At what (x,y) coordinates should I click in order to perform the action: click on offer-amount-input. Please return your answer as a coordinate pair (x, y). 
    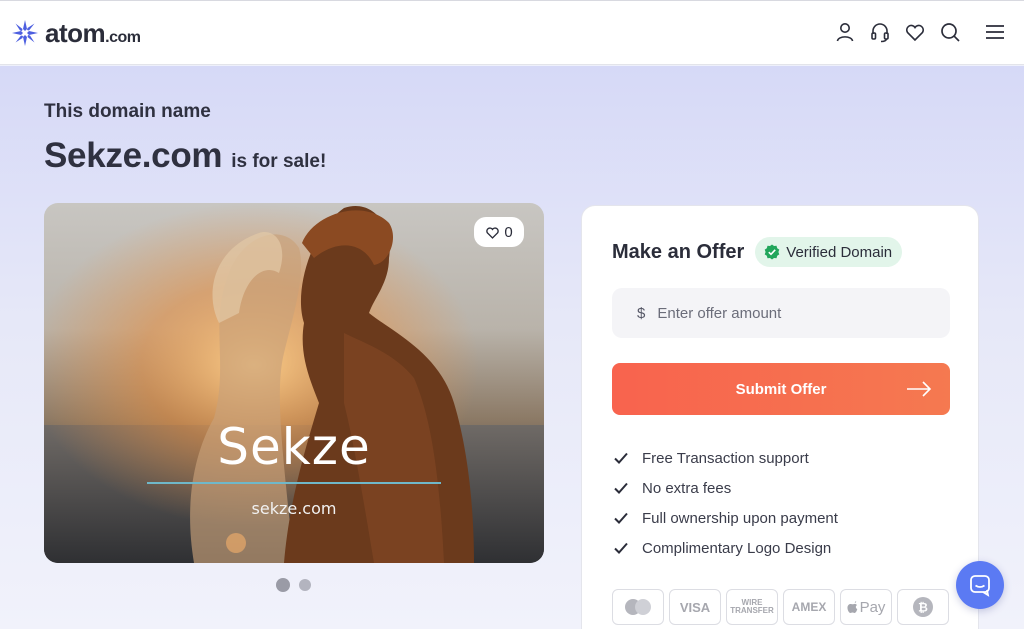
    Looking at the image, I should click on (787, 313).